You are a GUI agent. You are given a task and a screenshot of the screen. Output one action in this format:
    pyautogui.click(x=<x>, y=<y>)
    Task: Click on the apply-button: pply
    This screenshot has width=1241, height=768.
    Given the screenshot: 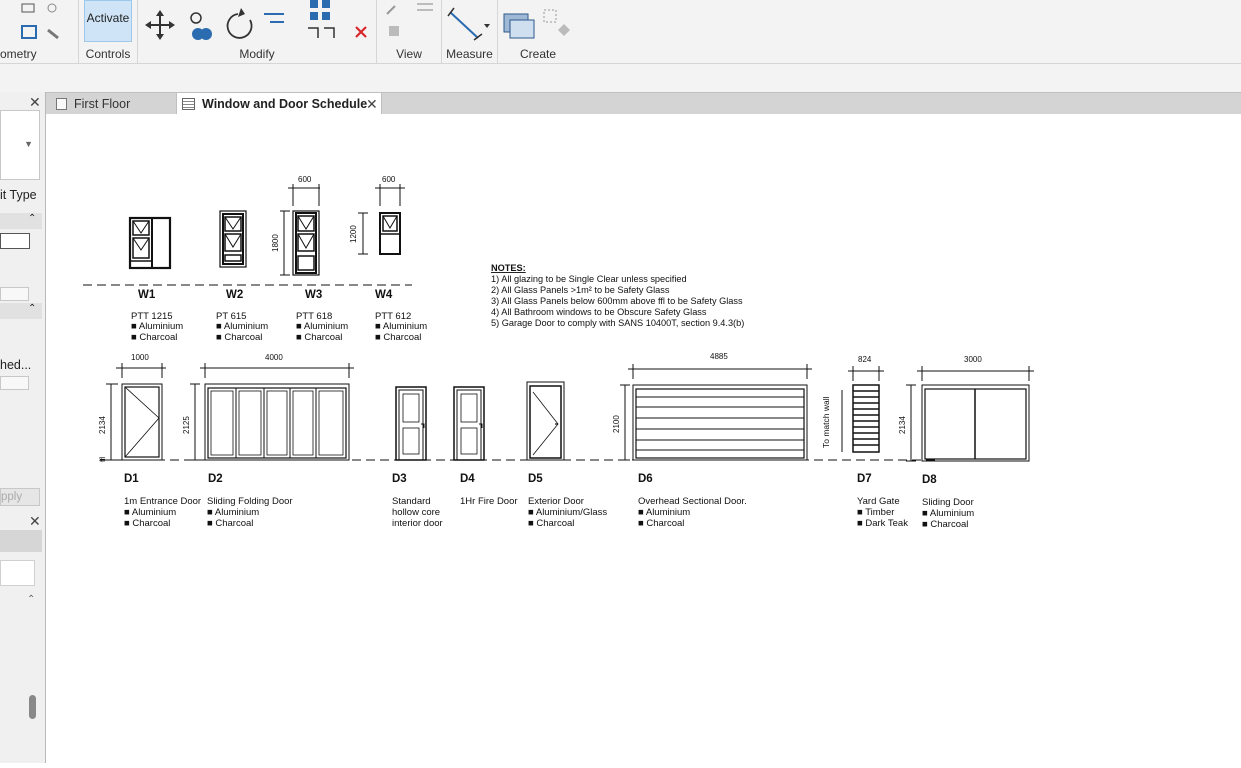 What is the action you would take?
    pyautogui.click(x=20, y=497)
    